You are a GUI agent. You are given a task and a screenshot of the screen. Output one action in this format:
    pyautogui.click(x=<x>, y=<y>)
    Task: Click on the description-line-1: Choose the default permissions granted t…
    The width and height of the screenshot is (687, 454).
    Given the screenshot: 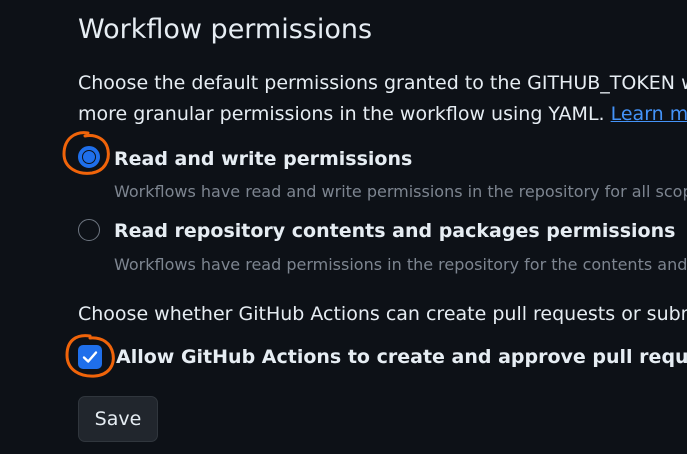 What is the action you would take?
    pyautogui.click(x=382, y=83)
    